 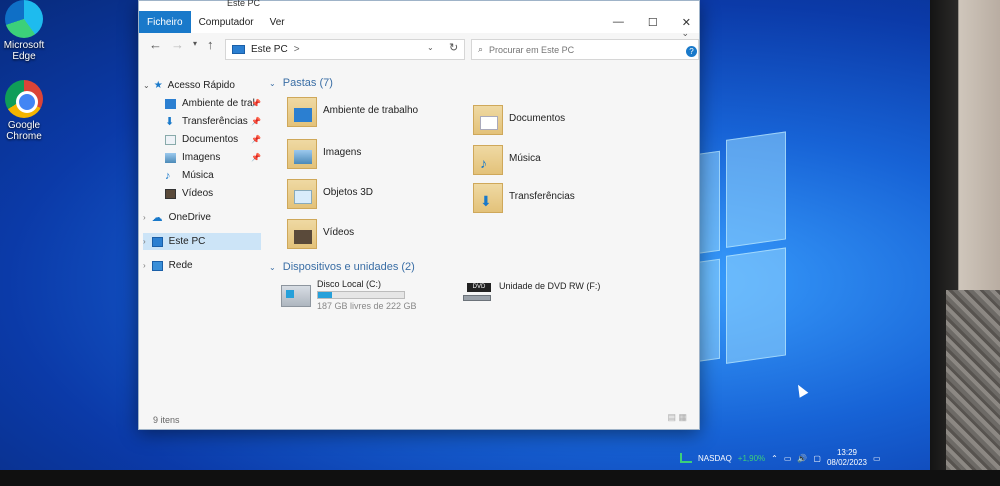 I want to click on sidebar-item-label: Ambiente de tral, so click(x=218, y=103).